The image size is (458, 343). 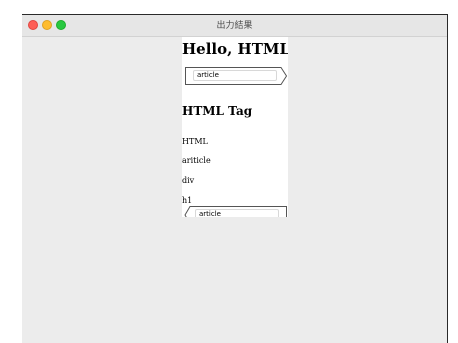 I want to click on list-item: h1, so click(x=187, y=200).